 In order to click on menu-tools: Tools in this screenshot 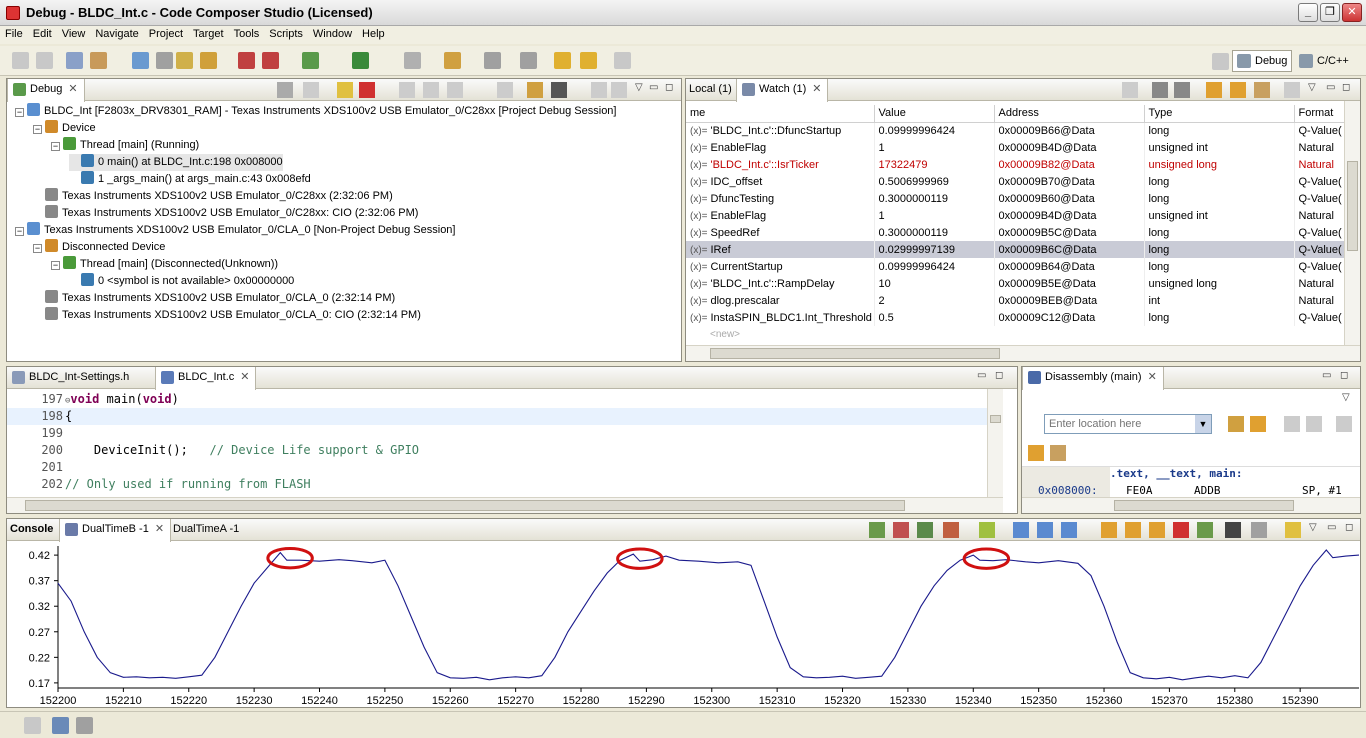, I will do `click(247, 33)`.